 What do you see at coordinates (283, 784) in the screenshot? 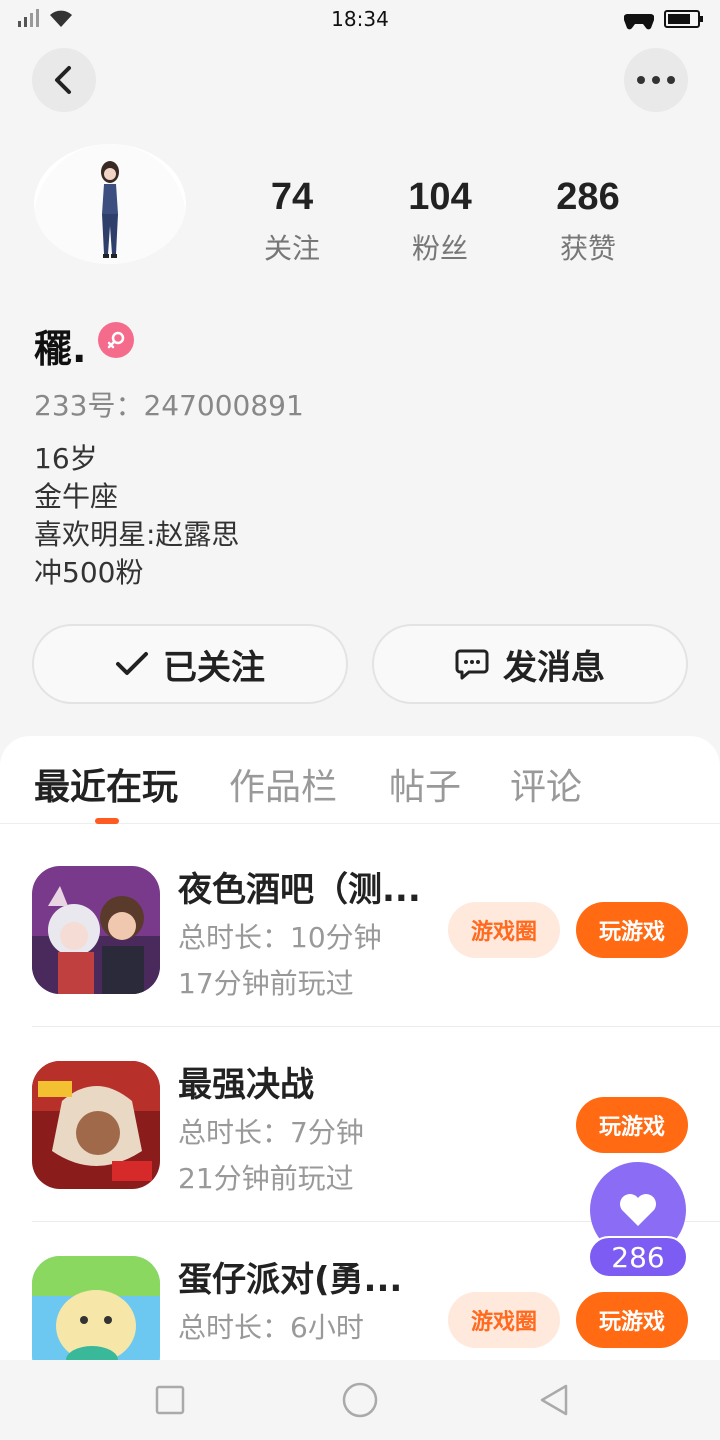
I see `tab-works: 作品栏` at bounding box center [283, 784].